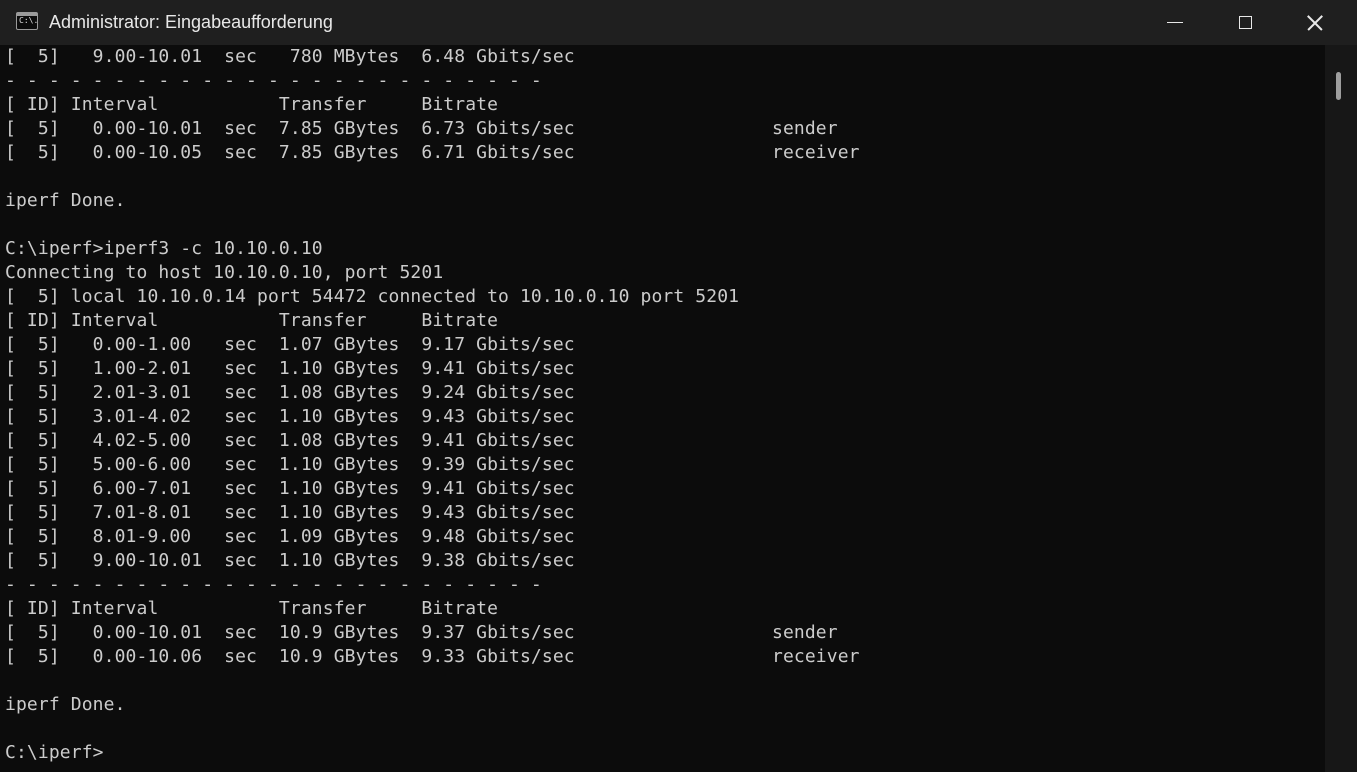  I want to click on minimize-button, so click(1175, 22).